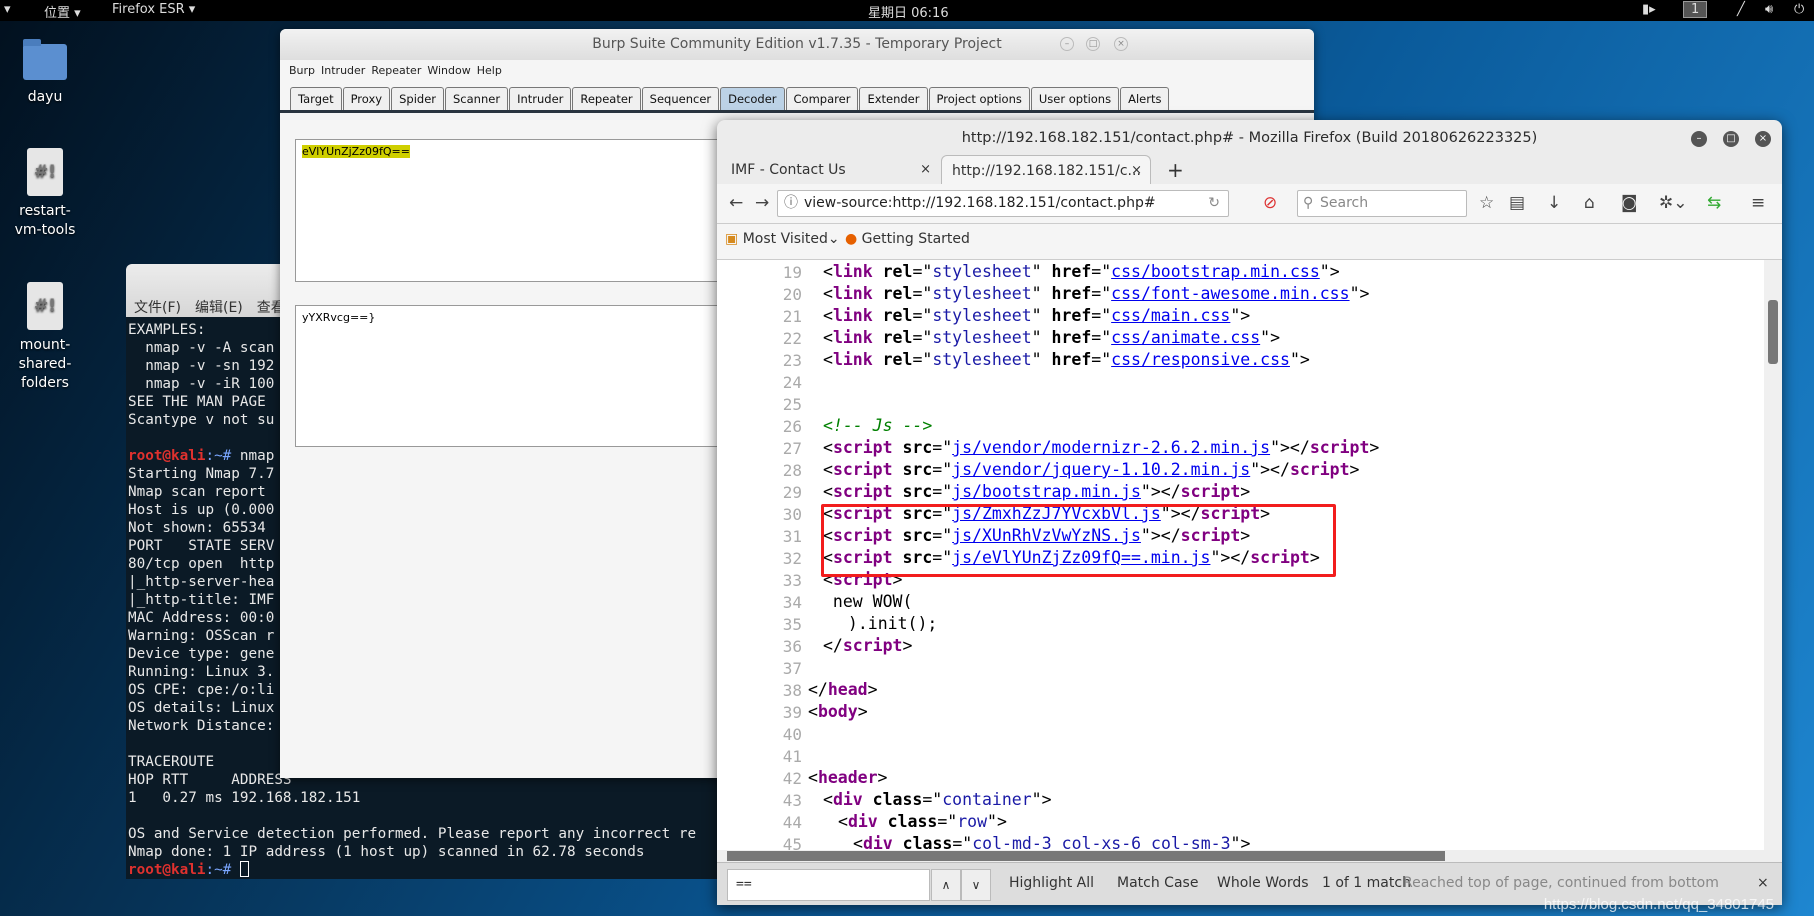 The height and width of the screenshot is (916, 1814). I want to click on tab-scanner: Scanner, so click(477, 98).